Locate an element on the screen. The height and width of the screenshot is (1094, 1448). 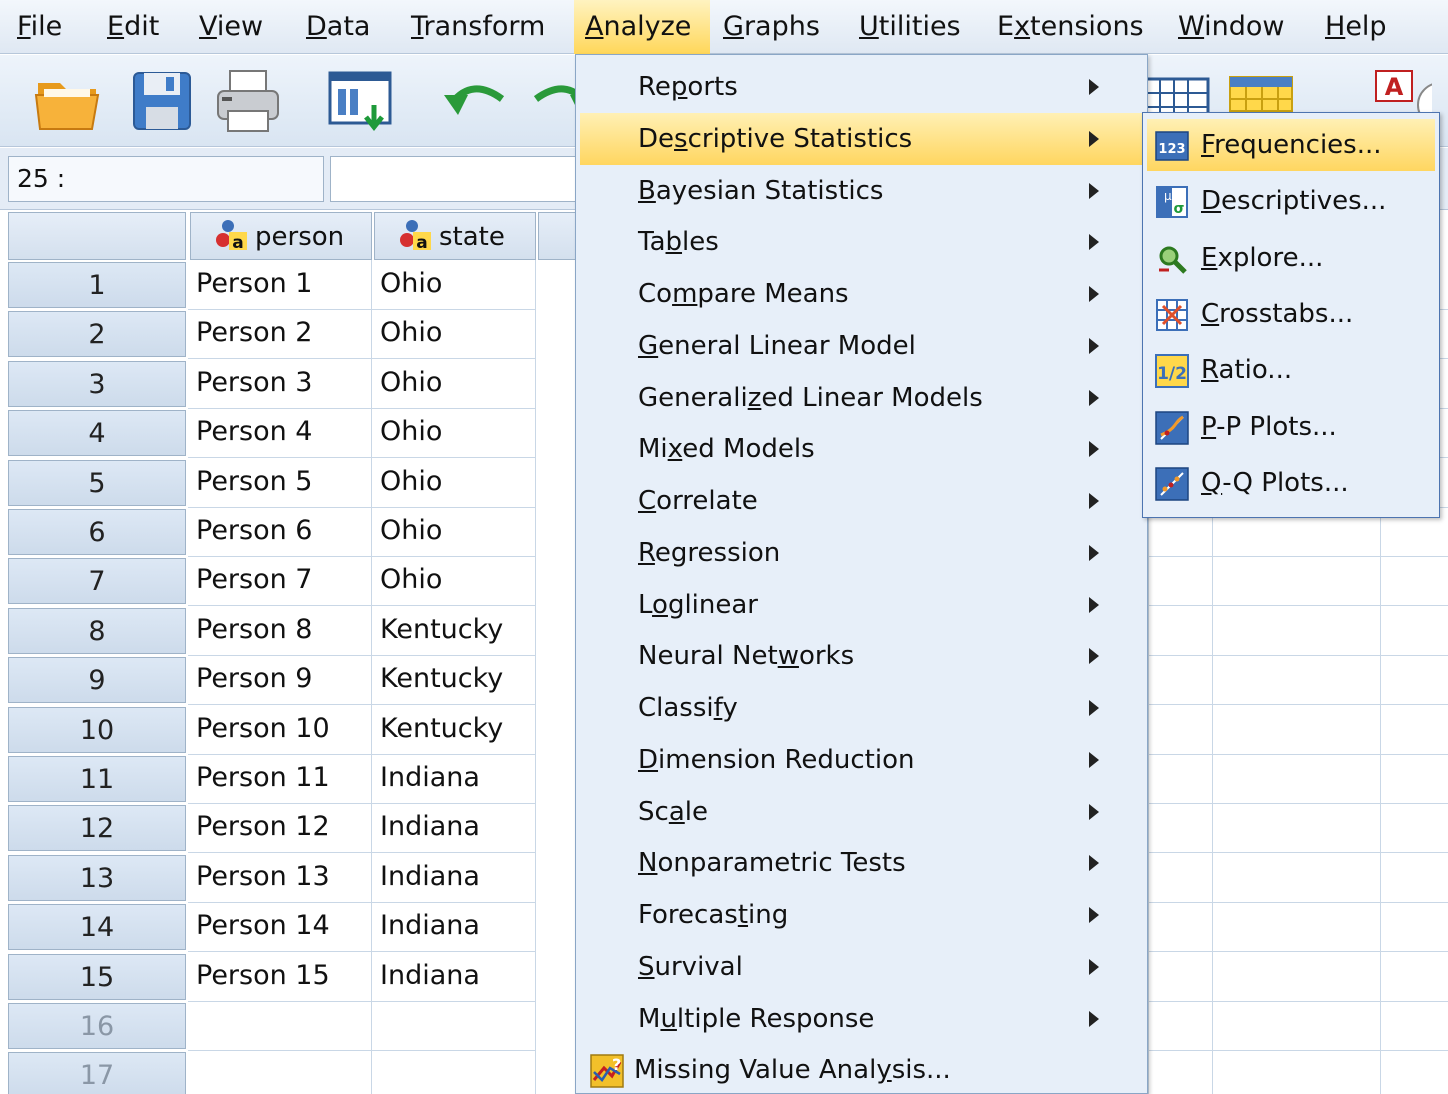
menu-item-neural-networks: Neural Networks is located at coordinates (861, 656).